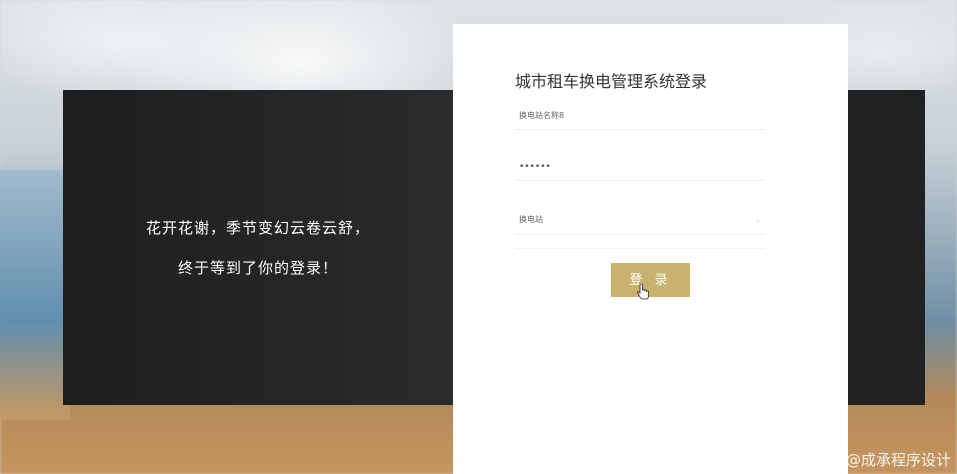  Describe the element at coordinates (874, 460) in the screenshot. I see `watermark: CSDN @成承程序设计` at that location.